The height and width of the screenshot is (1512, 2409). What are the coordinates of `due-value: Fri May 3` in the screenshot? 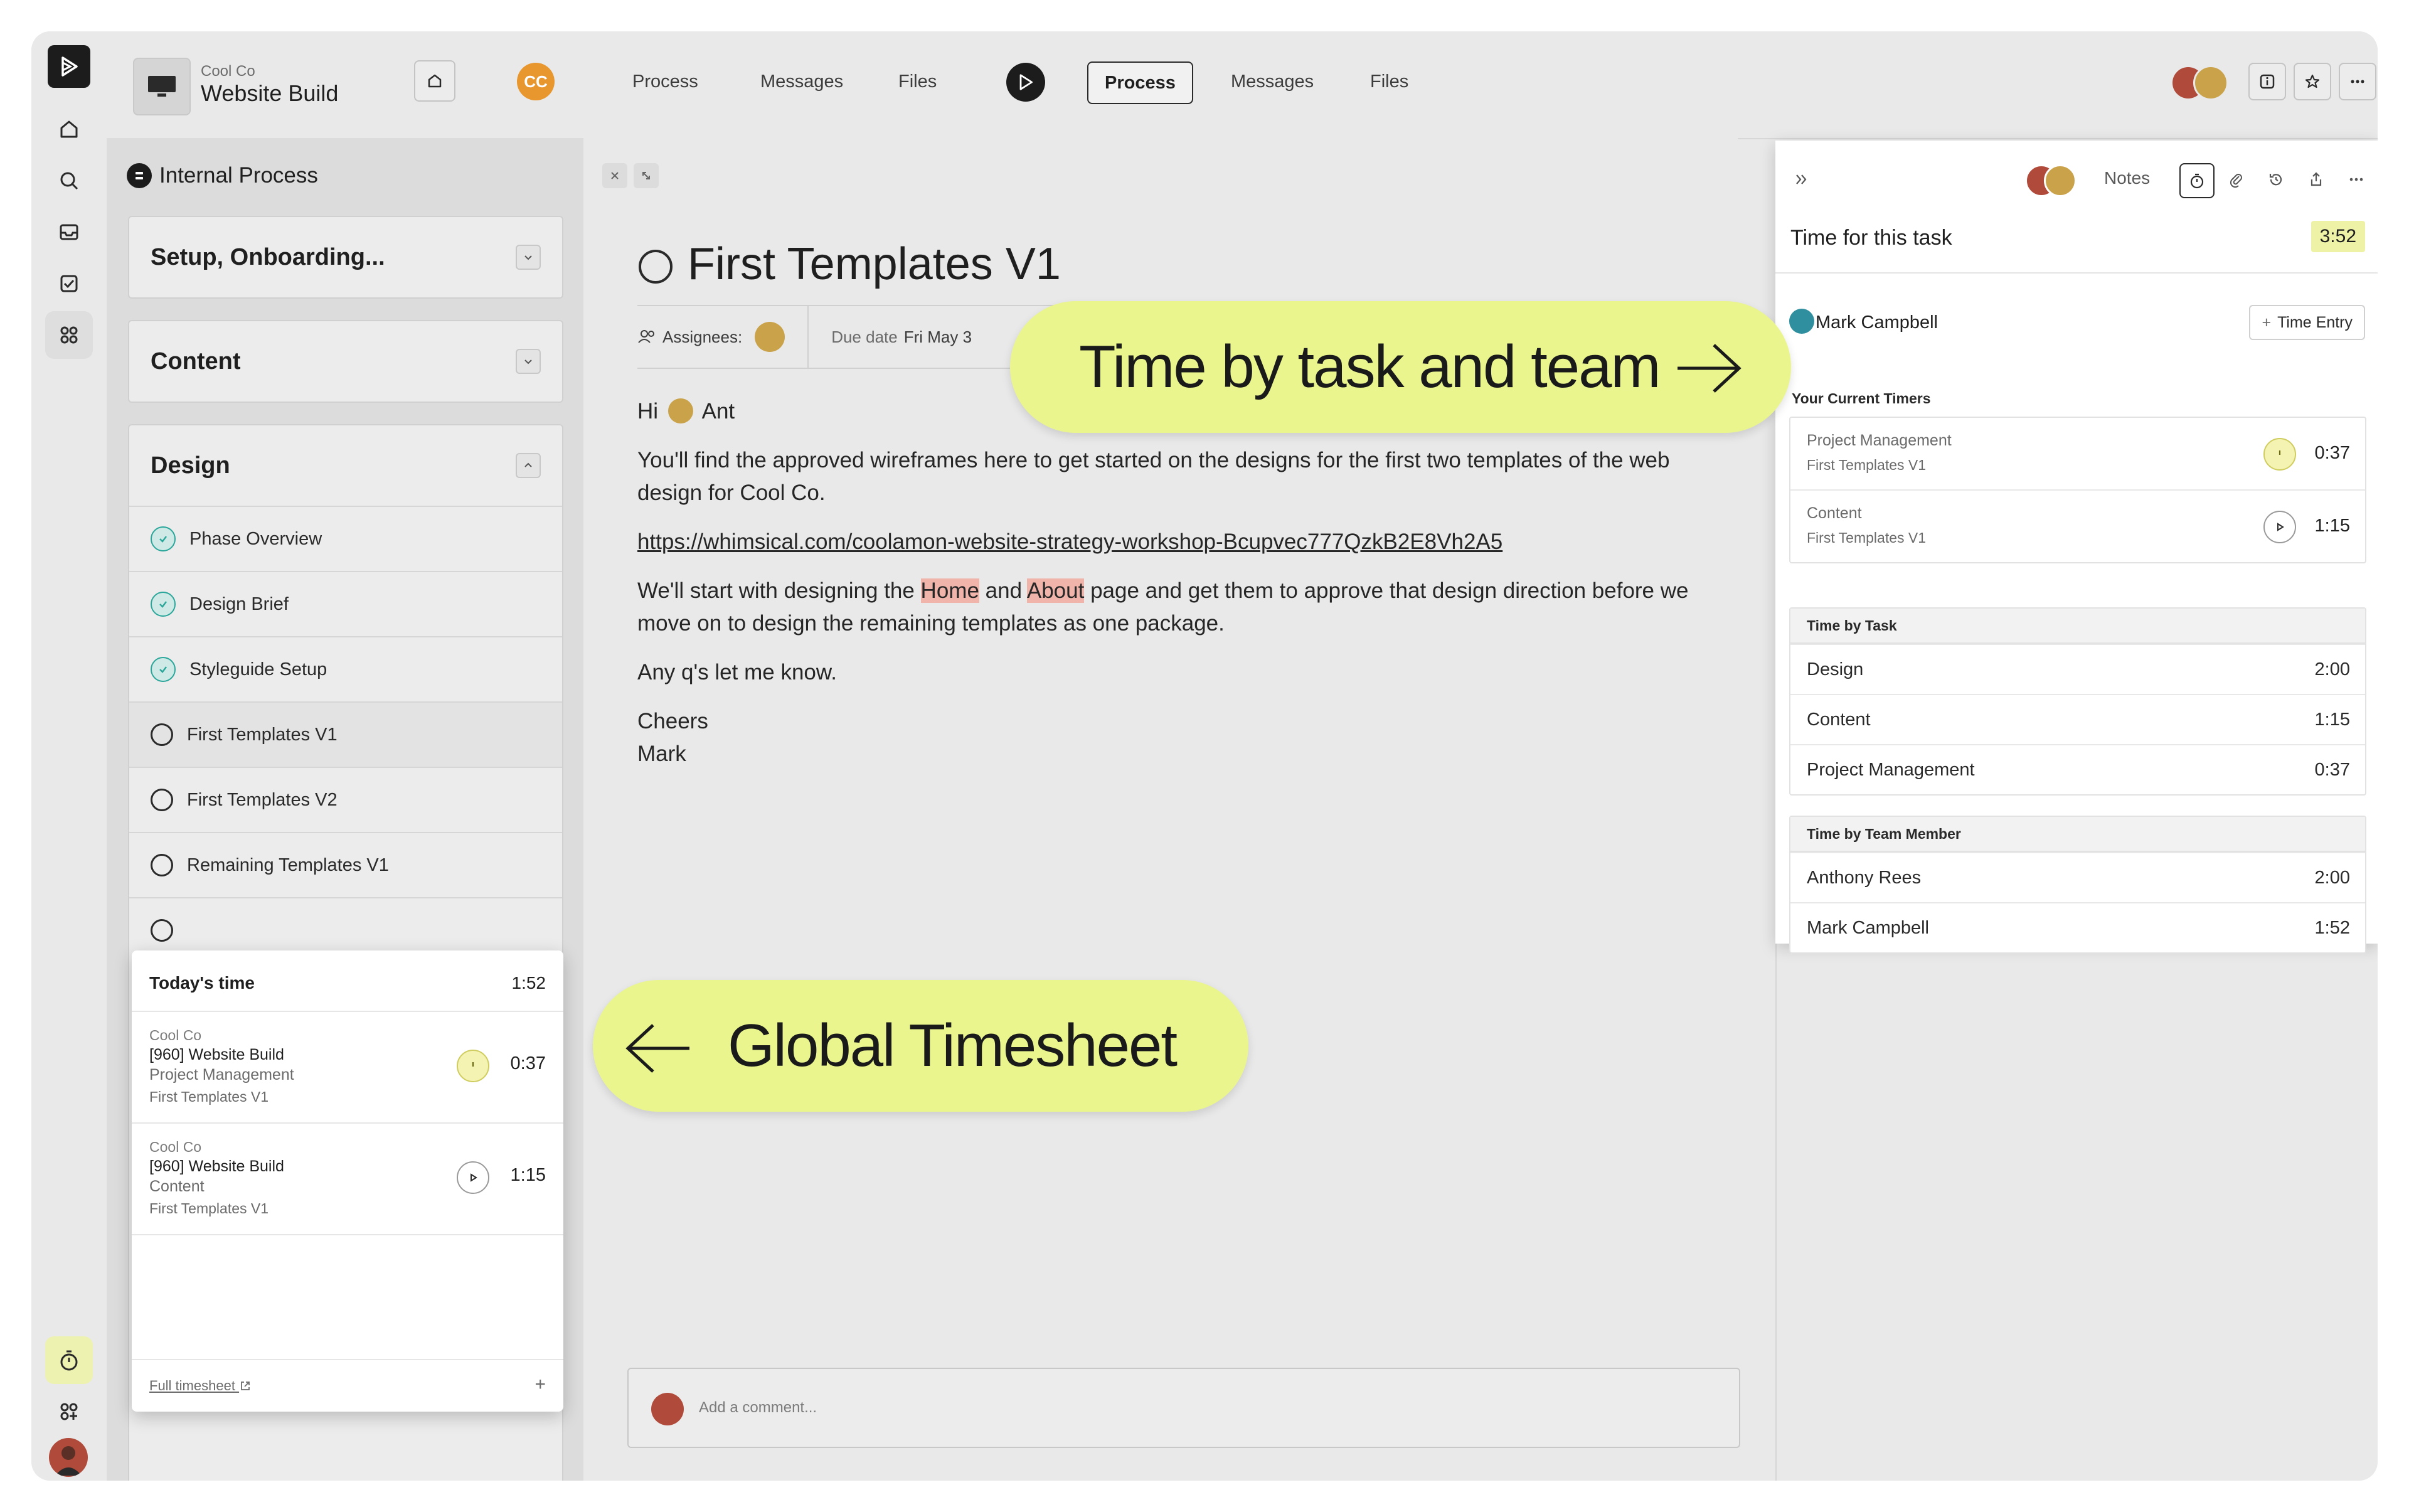 It's located at (938, 337).